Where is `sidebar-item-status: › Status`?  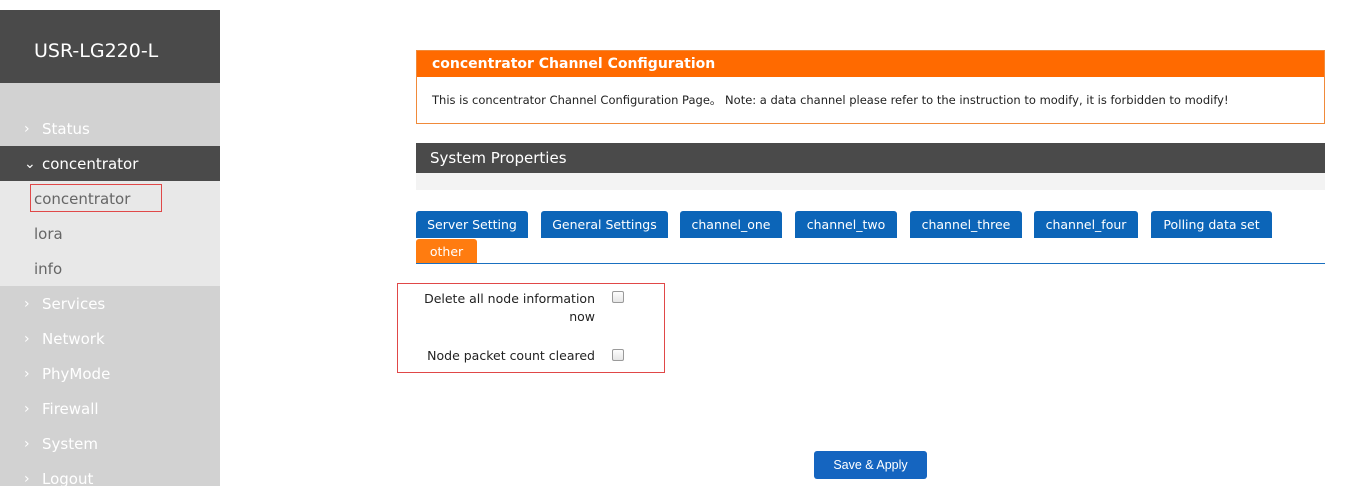
sidebar-item-status: › Status is located at coordinates (110, 128).